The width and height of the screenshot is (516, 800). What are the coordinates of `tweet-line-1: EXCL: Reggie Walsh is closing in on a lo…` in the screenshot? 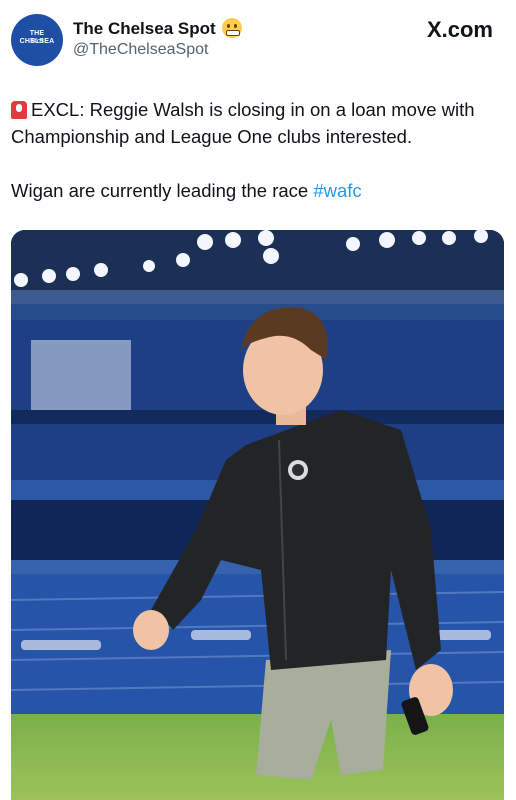 It's located at (243, 123).